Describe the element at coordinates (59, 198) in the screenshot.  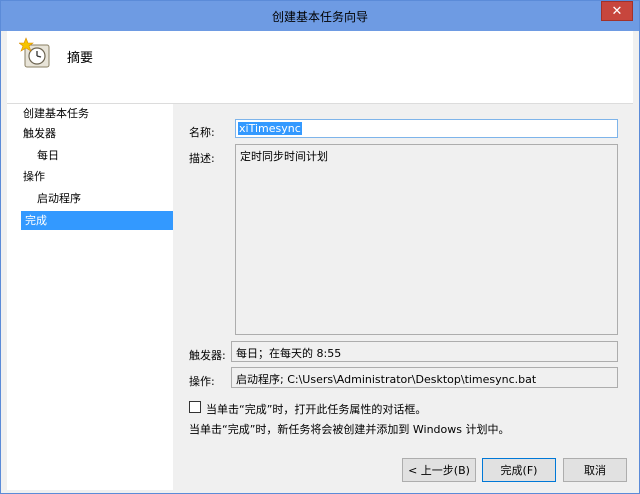
I see `step-start-program: 启动程序` at that location.